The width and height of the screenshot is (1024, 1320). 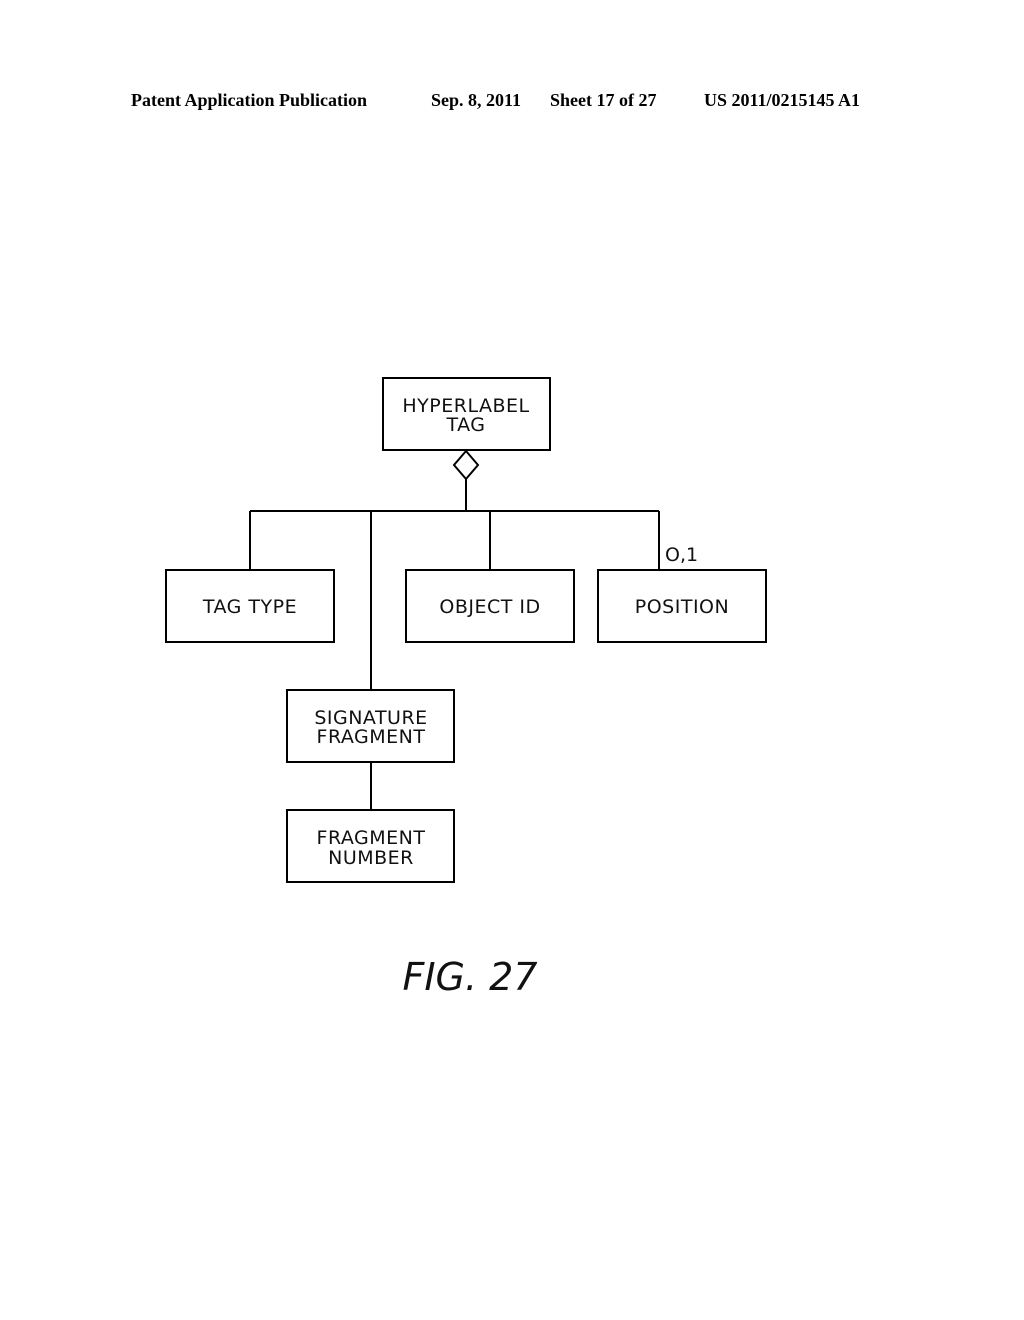 I want to click on box-tag-type: TAG TYPE, so click(x=250, y=606).